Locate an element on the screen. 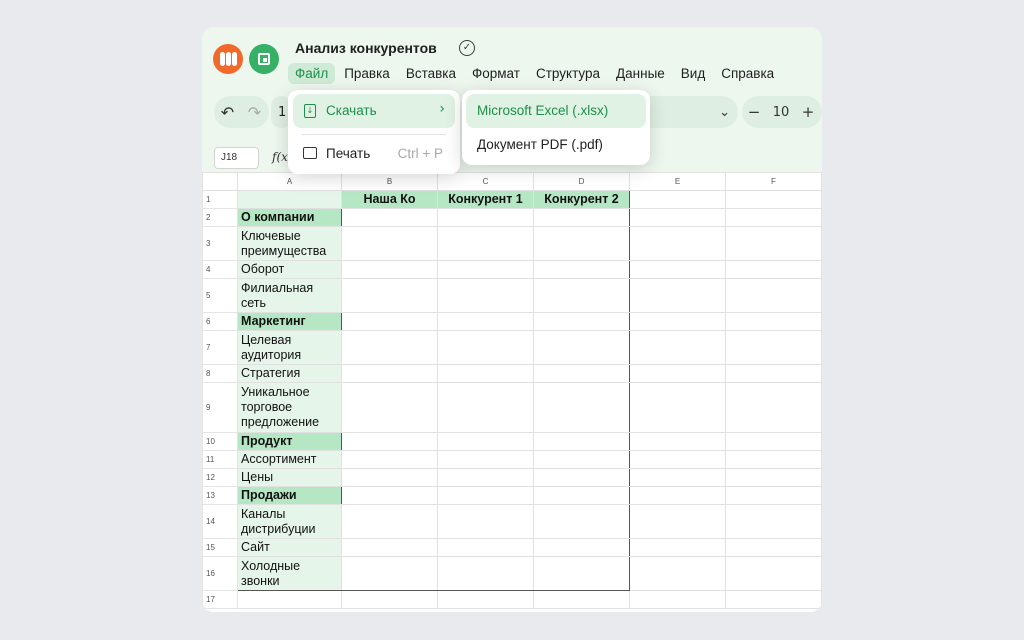 The width and height of the screenshot is (1024, 640). yandex-360-logo-icon is located at coordinates (228, 59).